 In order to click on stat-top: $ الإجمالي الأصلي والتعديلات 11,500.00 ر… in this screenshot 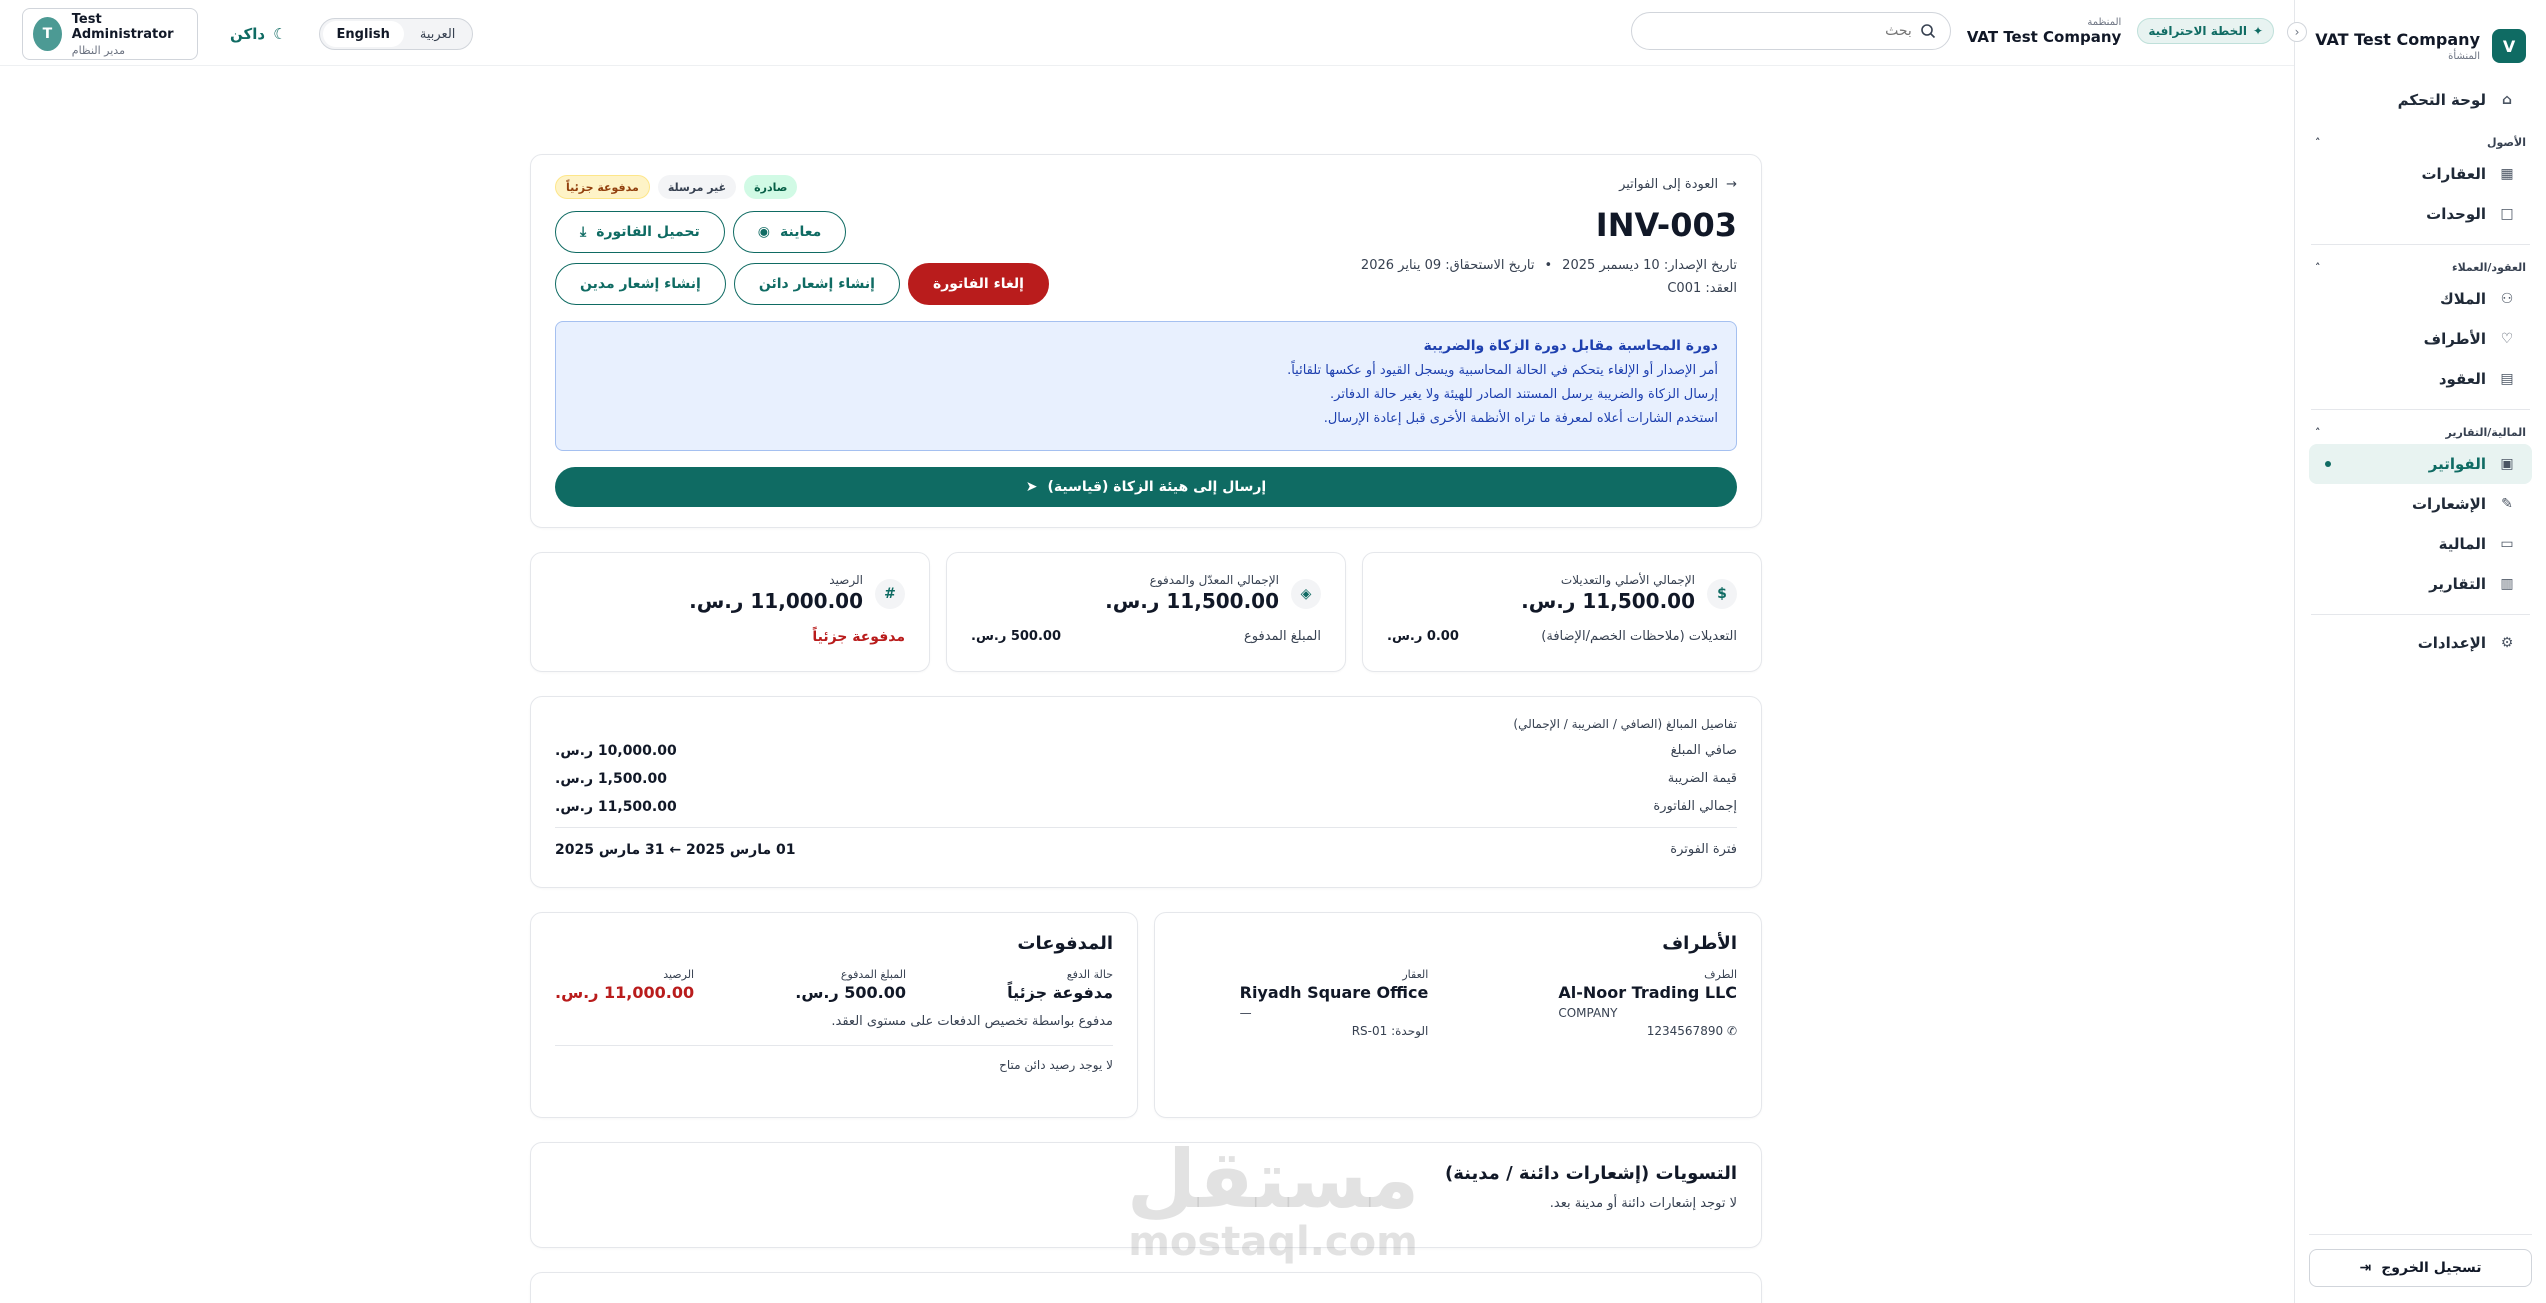, I will do `click(1562, 593)`.